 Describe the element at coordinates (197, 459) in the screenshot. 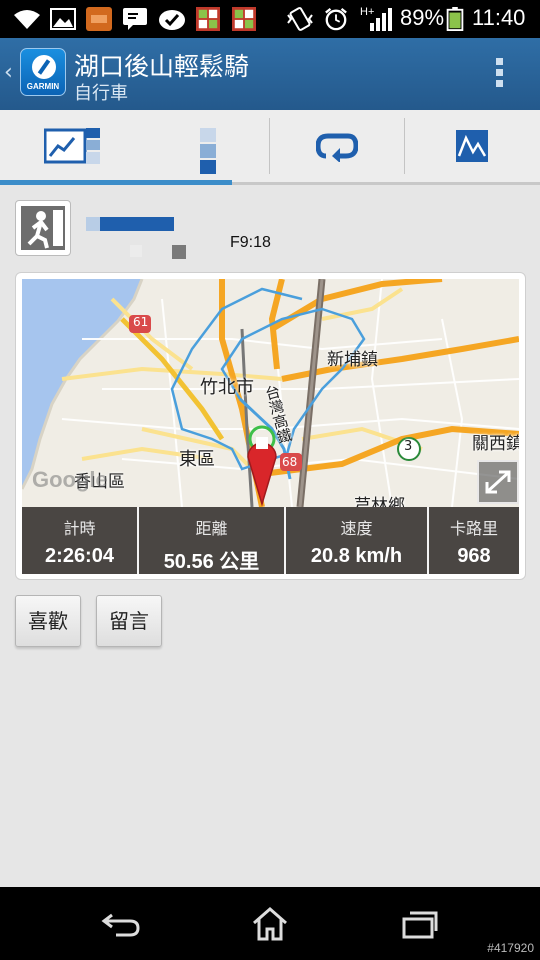

I see `map-label-east-district: 東區` at that location.